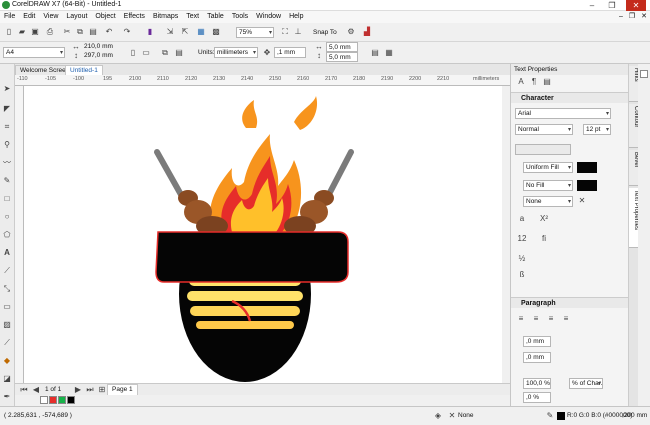 Image resolution: width=650 pixels, height=425 pixels. What do you see at coordinates (98, 46) in the screenshot?
I see `page-width-field: 210,0 mm` at bounding box center [98, 46].